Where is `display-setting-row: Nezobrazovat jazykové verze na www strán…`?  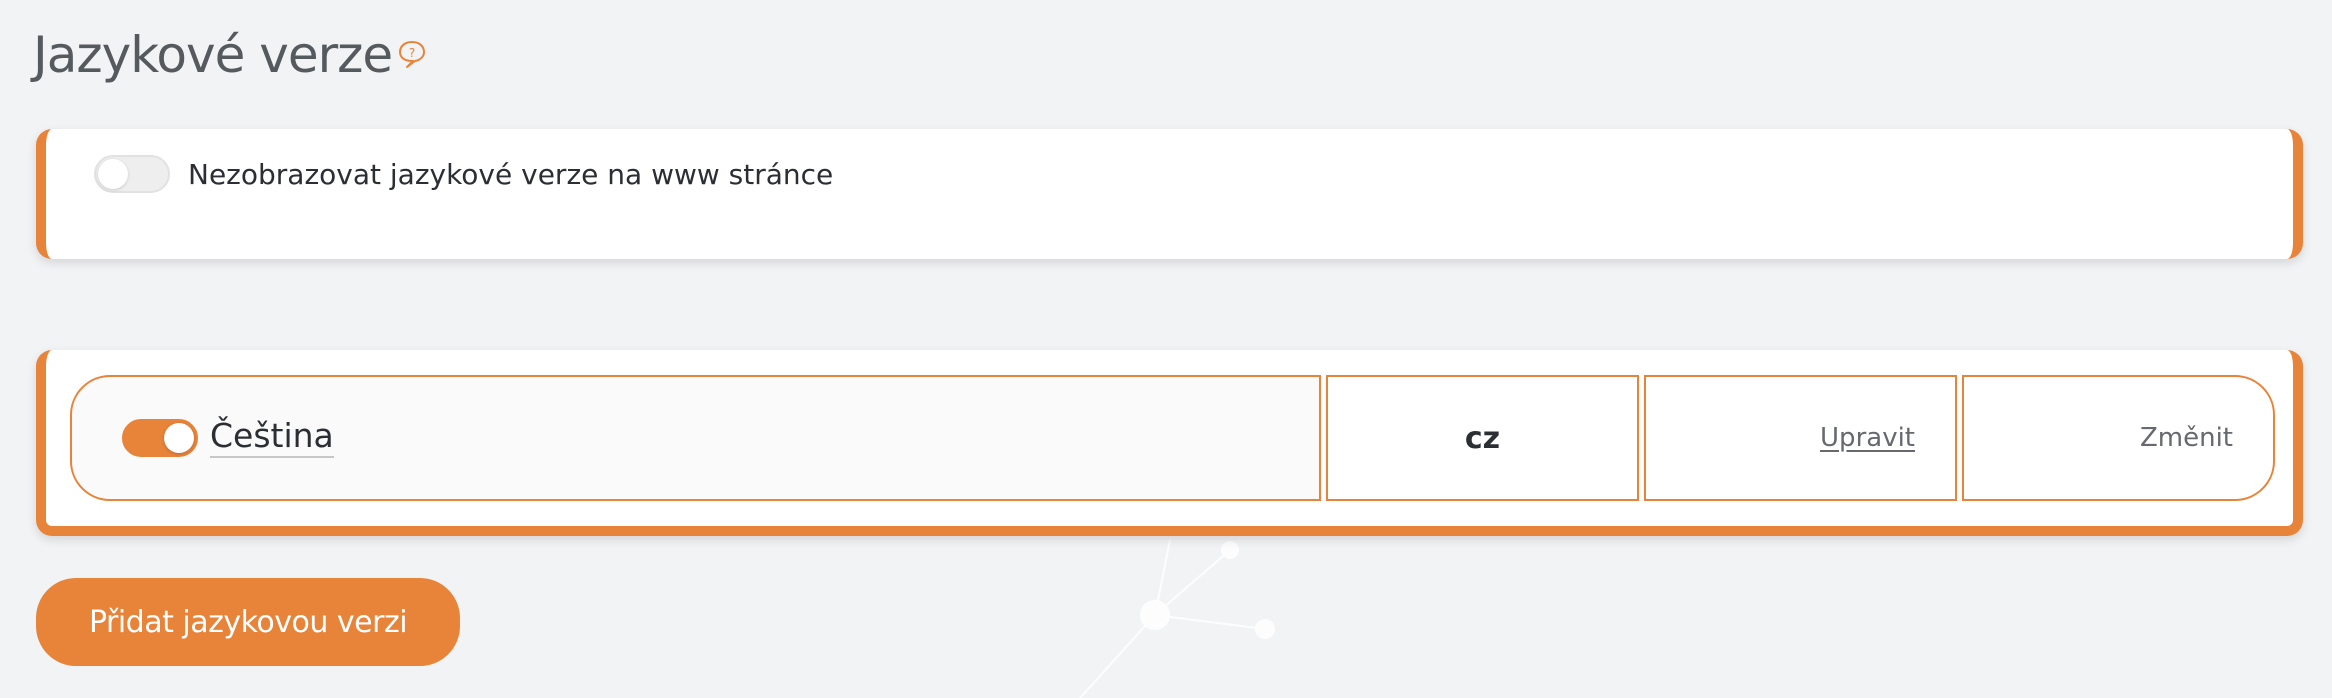 display-setting-row: Nezobrazovat jazykové verze na www strán… is located at coordinates (463, 174).